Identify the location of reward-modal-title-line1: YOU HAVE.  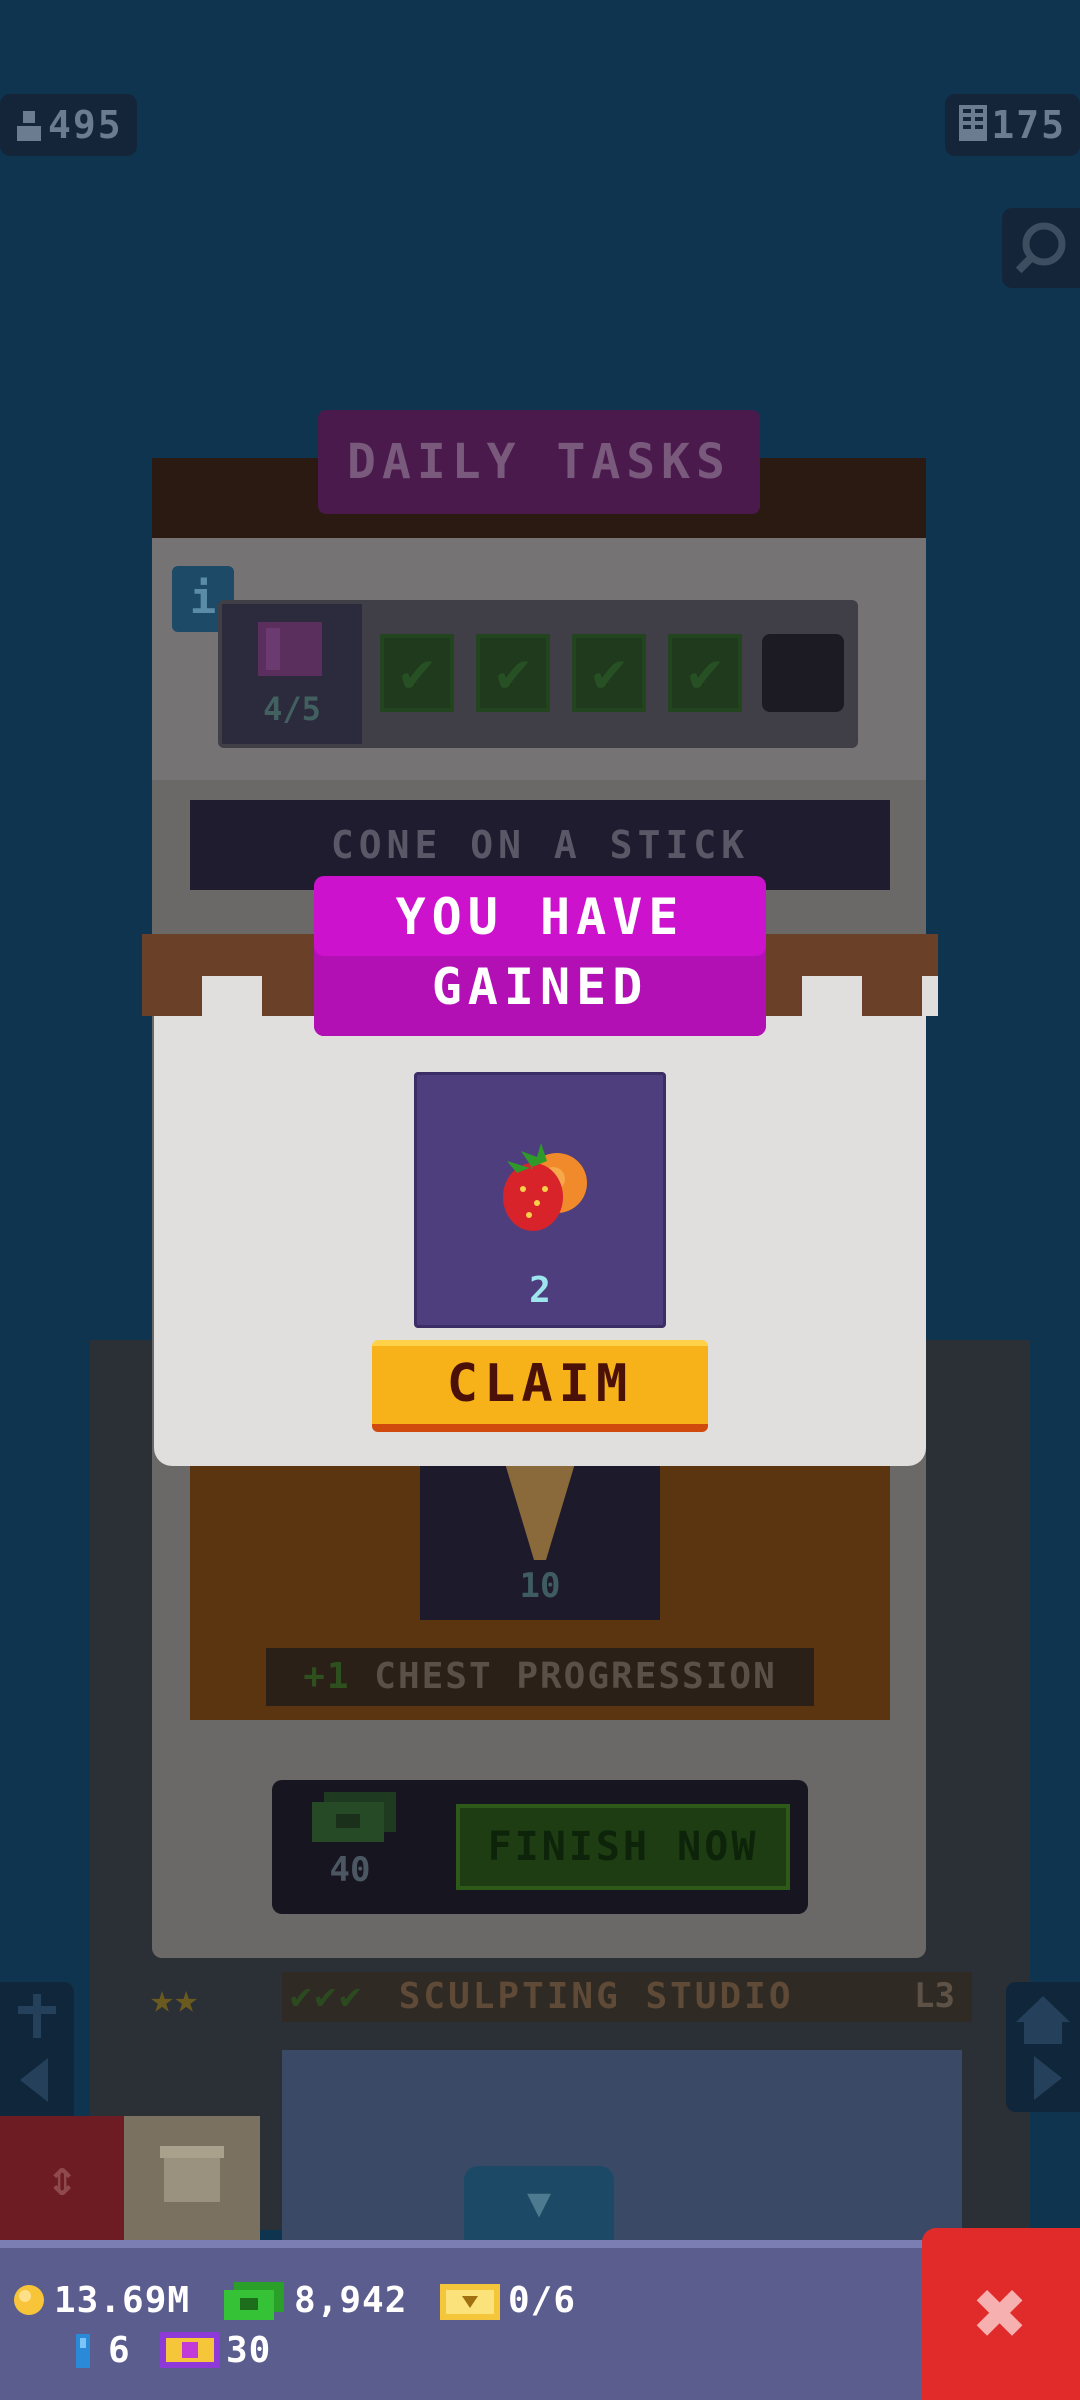
(540, 917).